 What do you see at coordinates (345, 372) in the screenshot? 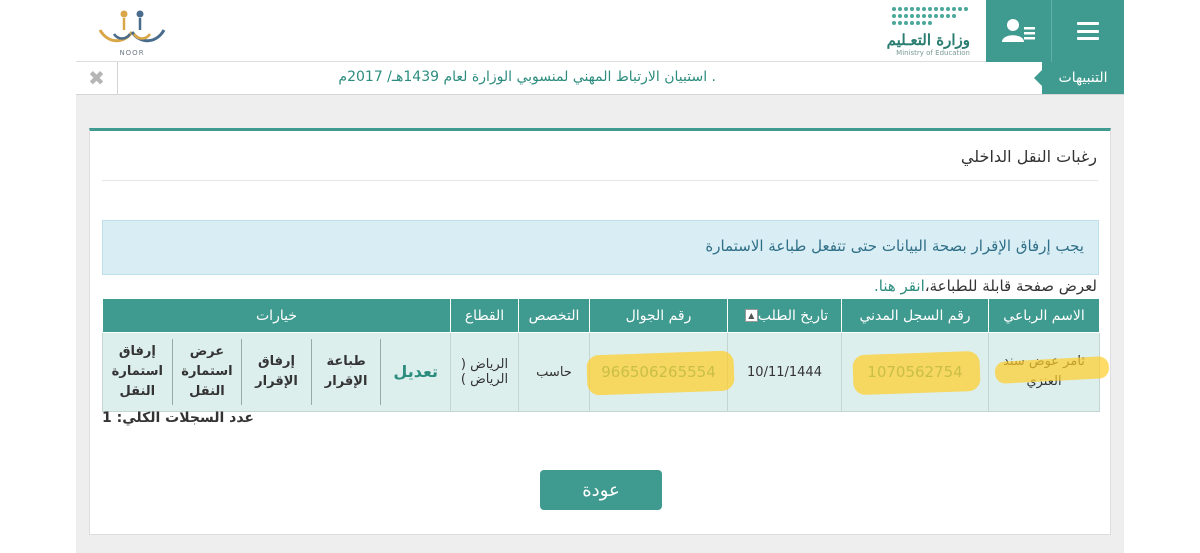
I see `print-acknowledgement-link: طباعة الإقرار` at bounding box center [345, 372].